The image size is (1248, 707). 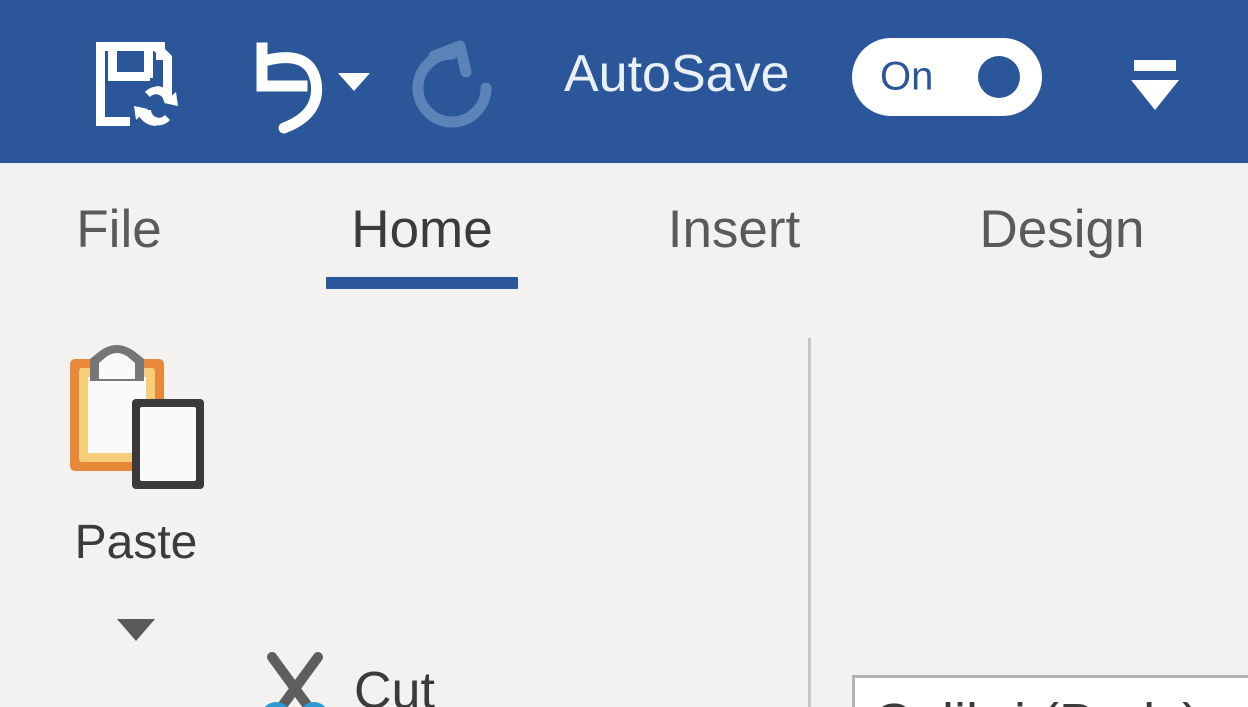 I want to click on tab-home-label: Home, so click(x=422, y=229).